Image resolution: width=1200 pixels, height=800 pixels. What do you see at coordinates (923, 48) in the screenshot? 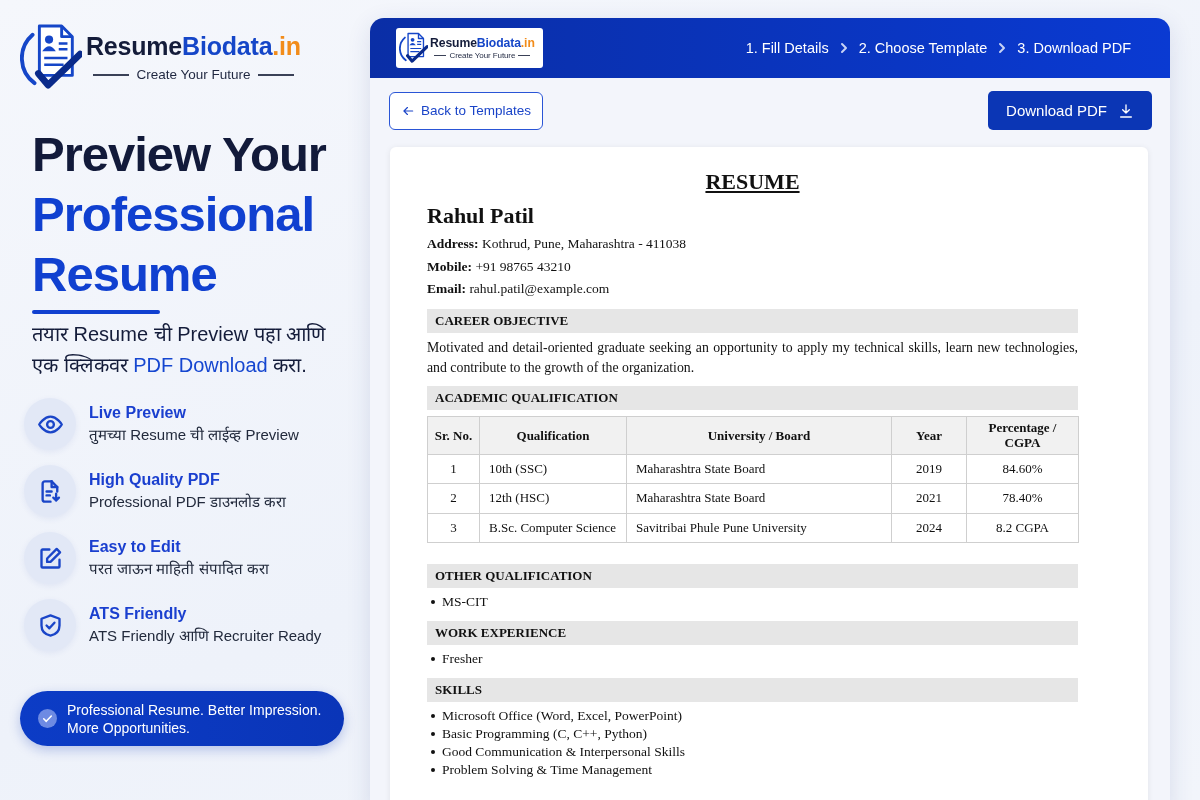
I see `step-label: 2. Choose Template` at bounding box center [923, 48].